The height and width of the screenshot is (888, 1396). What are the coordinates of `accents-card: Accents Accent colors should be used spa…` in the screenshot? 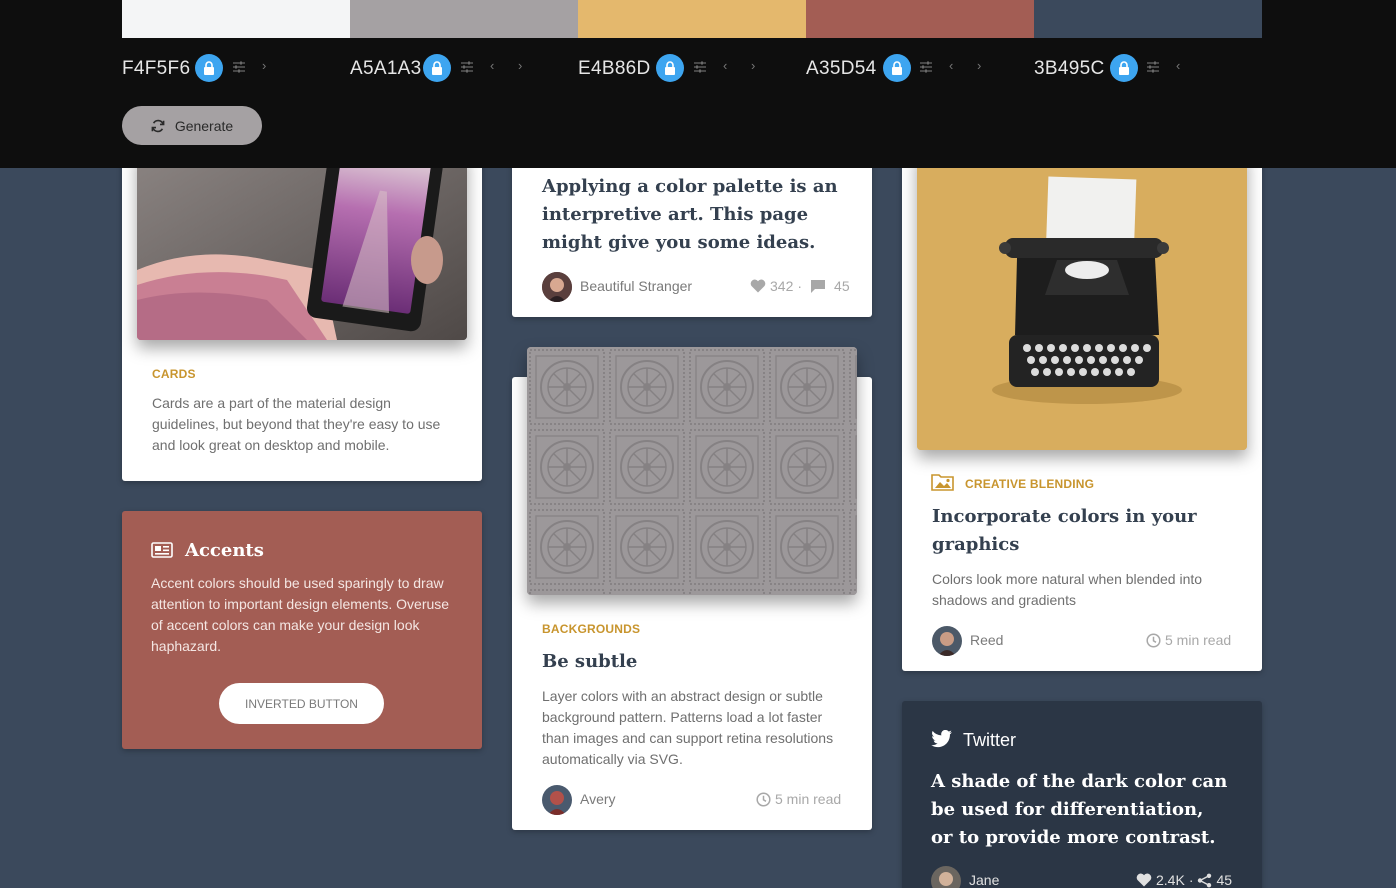 It's located at (302, 630).